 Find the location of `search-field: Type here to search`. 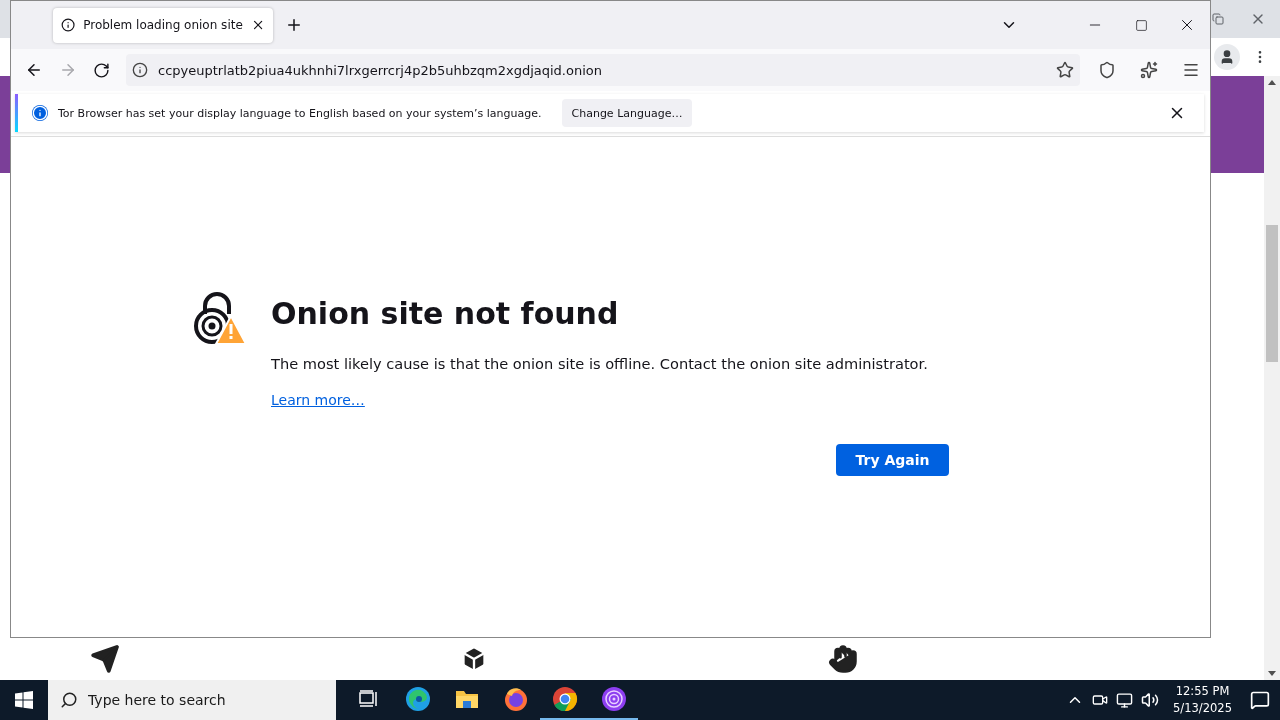

search-field: Type here to search is located at coordinates (192, 700).